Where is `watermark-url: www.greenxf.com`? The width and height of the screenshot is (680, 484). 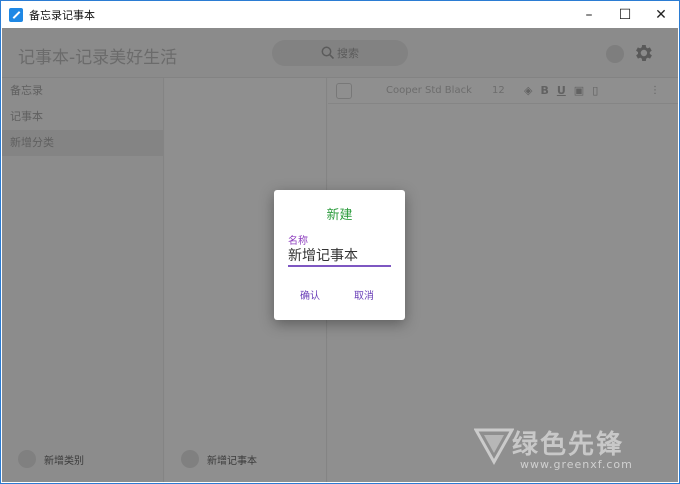 watermark-url: www.greenxf.com is located at coordinates (576, 464).